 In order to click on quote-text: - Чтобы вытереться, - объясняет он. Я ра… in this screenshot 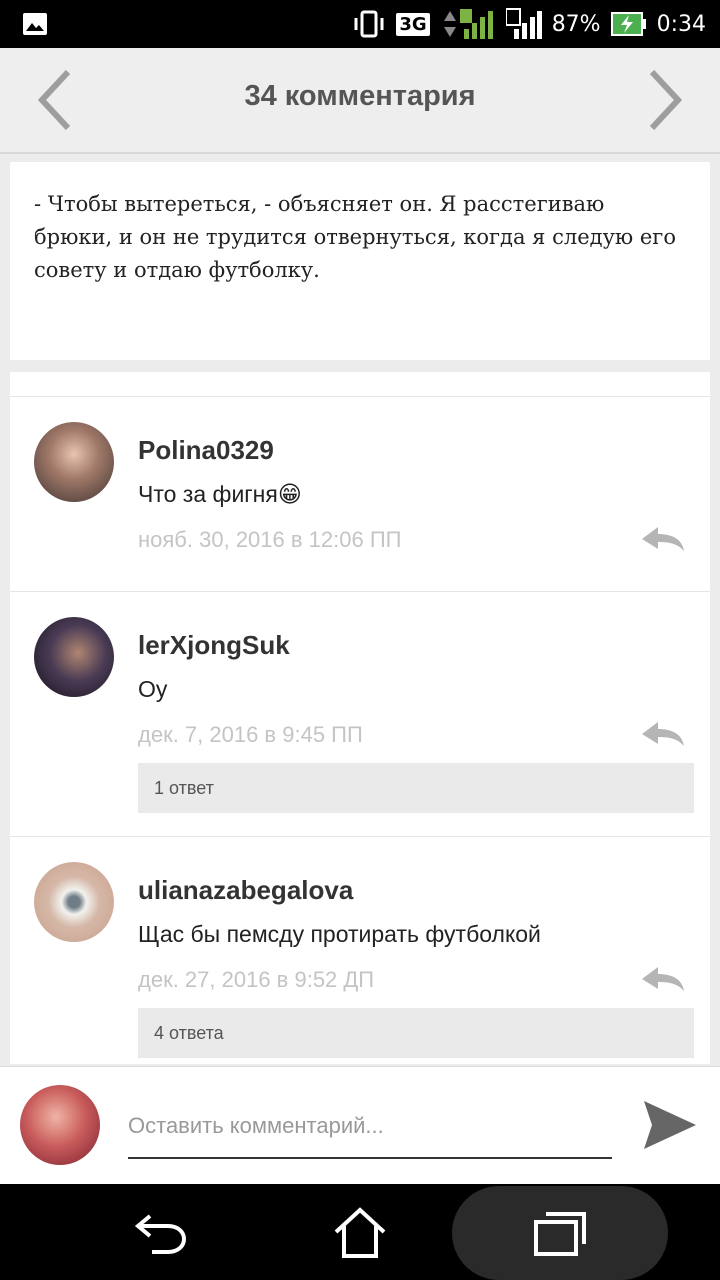, I will do `click(355, 237)`.